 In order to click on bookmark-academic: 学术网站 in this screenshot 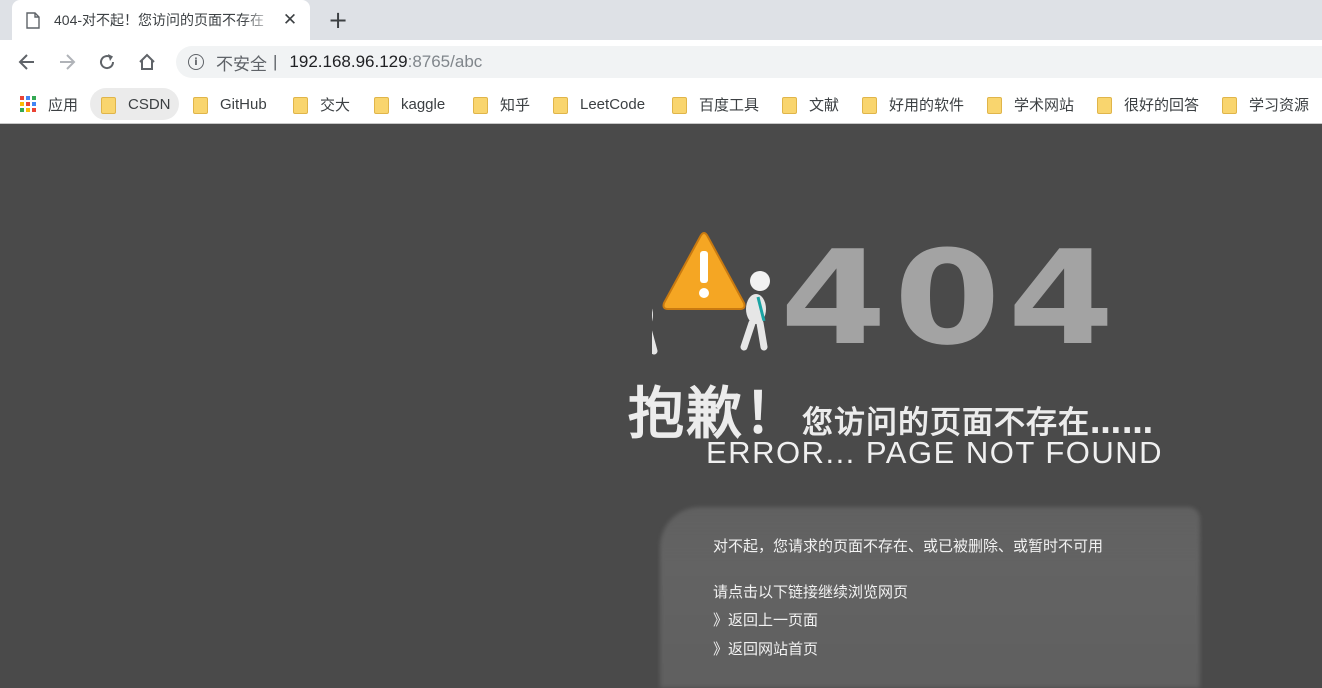, I will do `click(1030, 104)`.